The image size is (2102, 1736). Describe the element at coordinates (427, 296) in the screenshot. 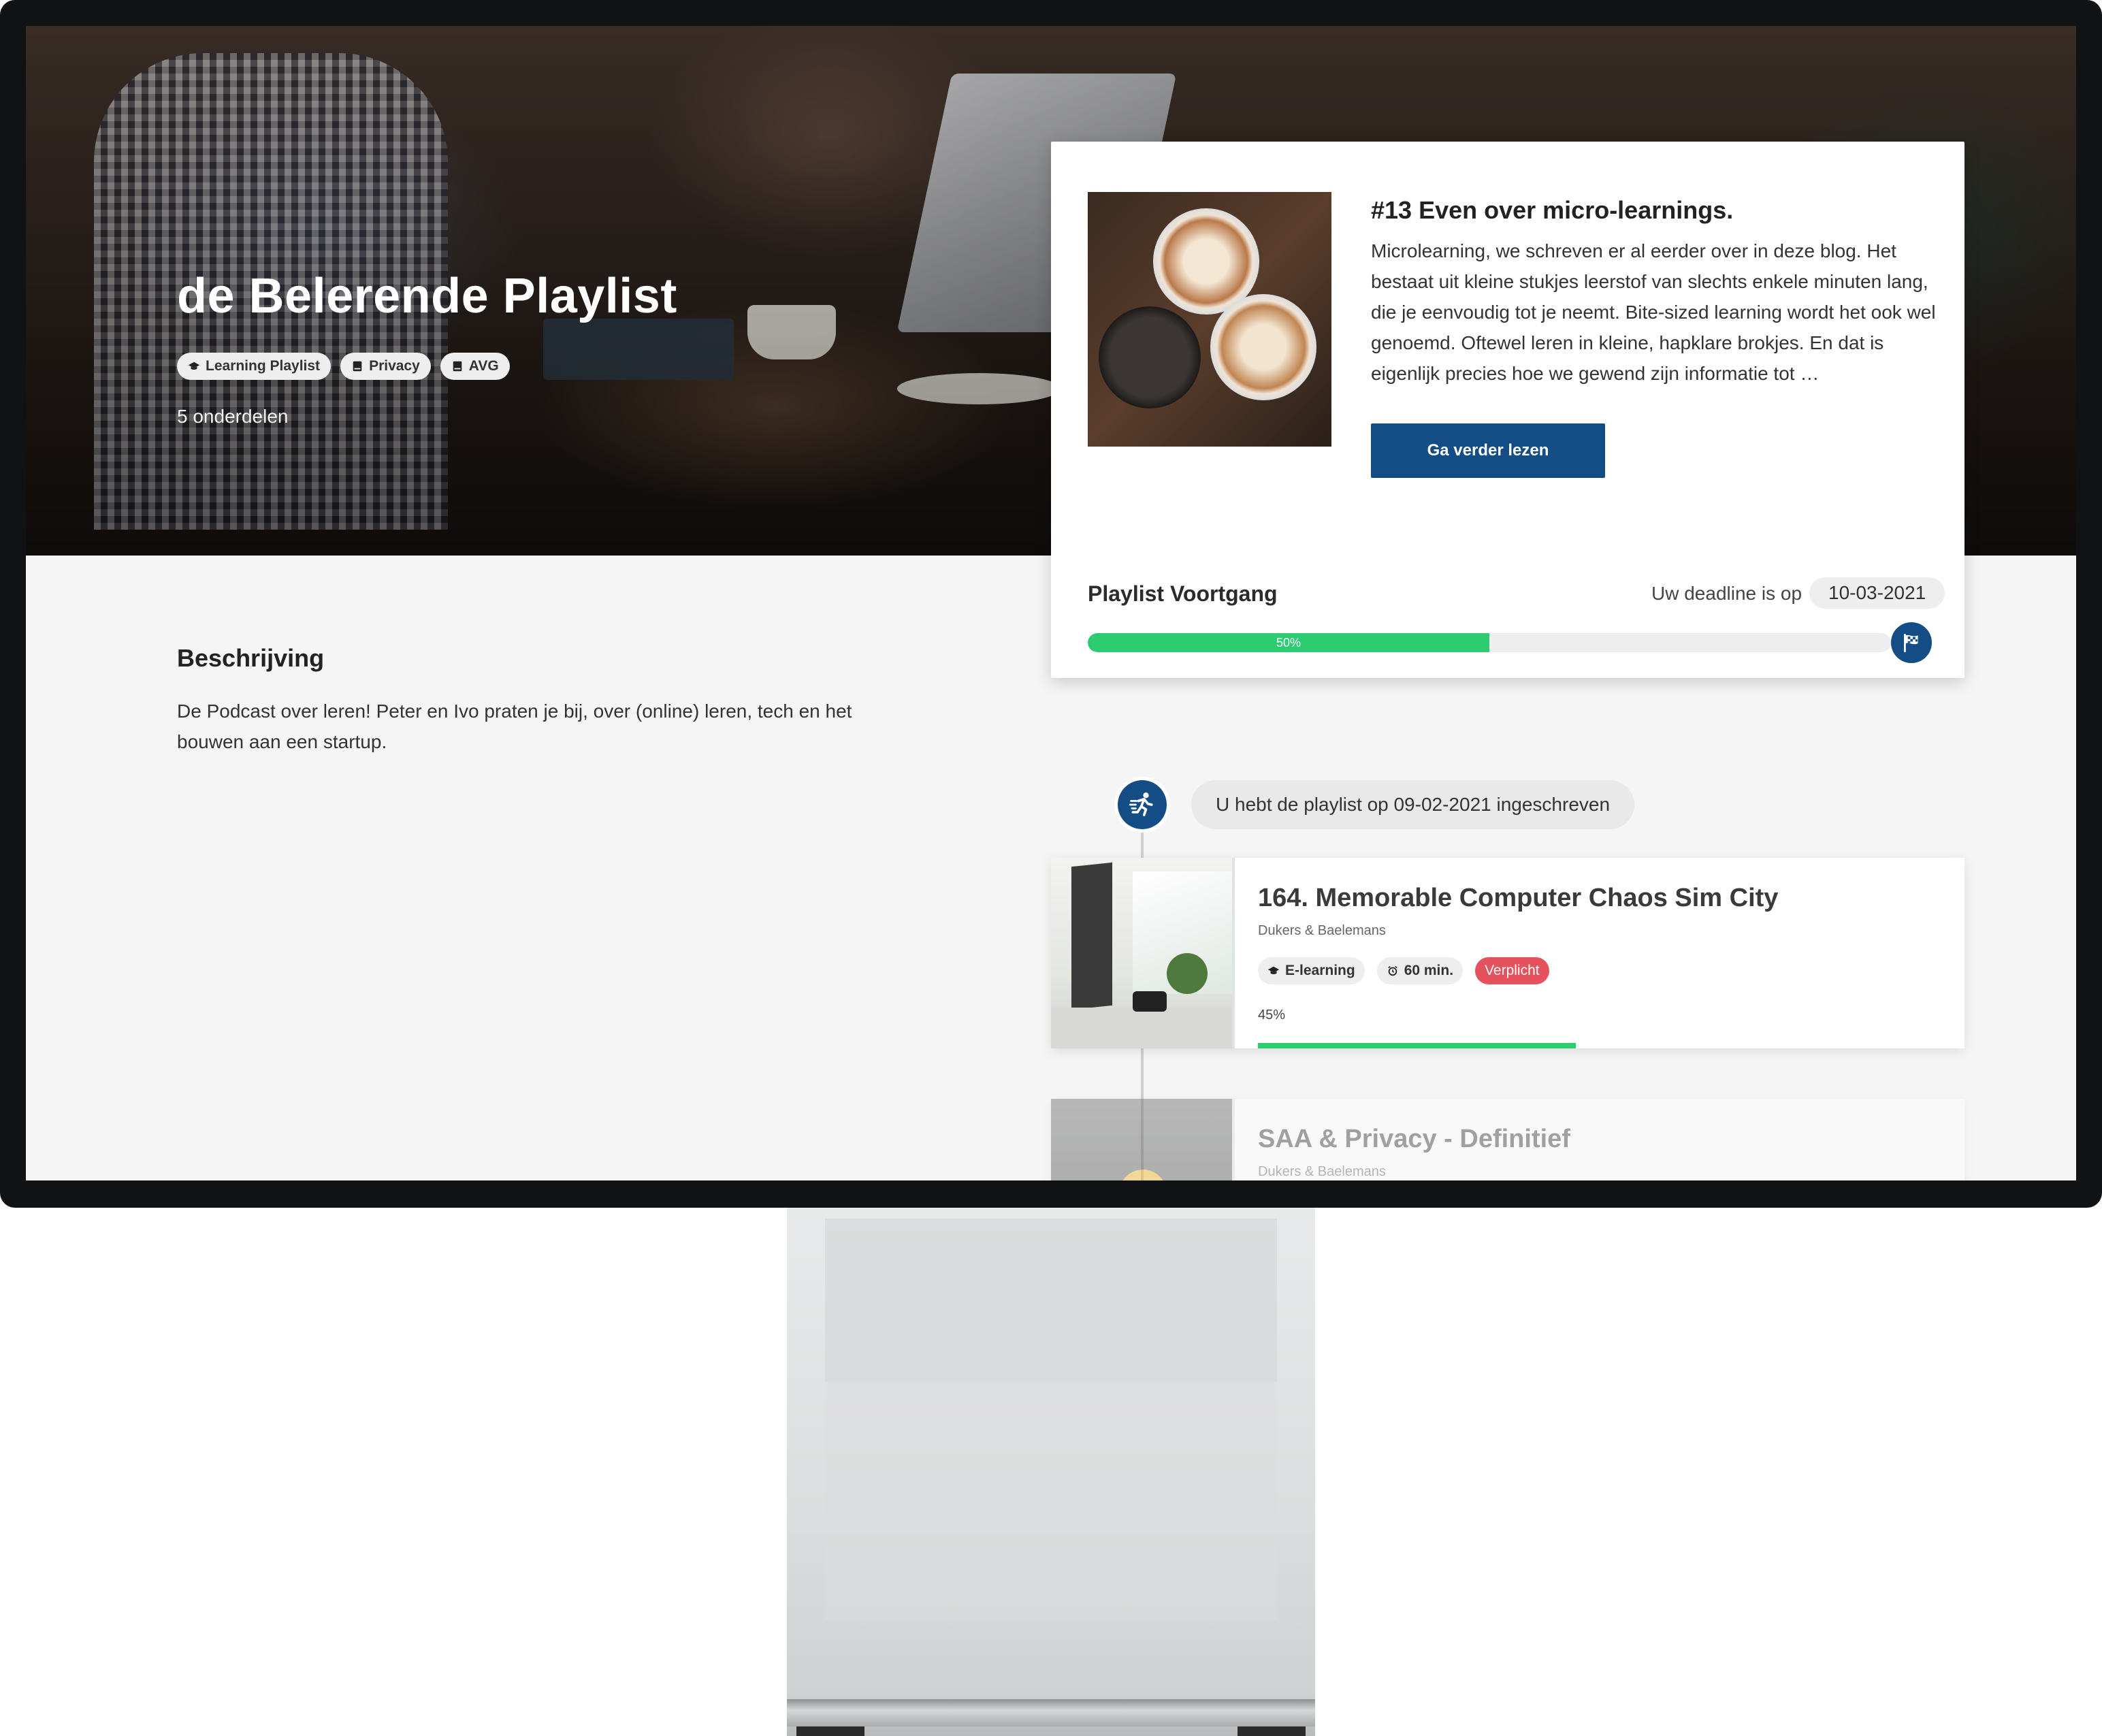

I see `playlist-title: de Belerende Playlist` at that location.